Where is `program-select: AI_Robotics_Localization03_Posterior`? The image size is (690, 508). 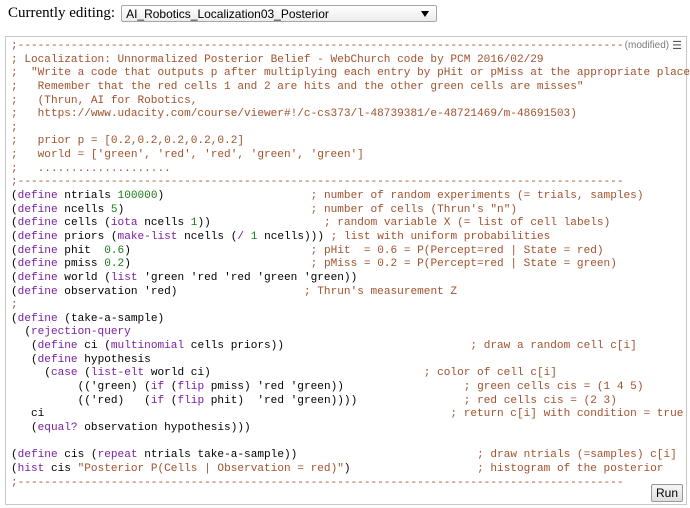
program-select: AI_Robotics_Localization03_Posterior is located at coordinates (279, 13).